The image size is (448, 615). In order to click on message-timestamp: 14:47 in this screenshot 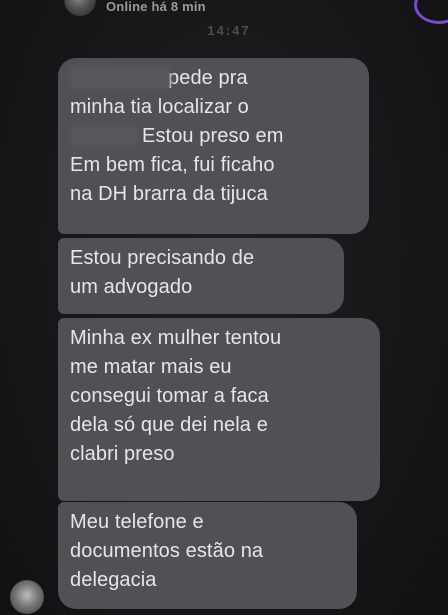, I will do `click(229, 30)`.